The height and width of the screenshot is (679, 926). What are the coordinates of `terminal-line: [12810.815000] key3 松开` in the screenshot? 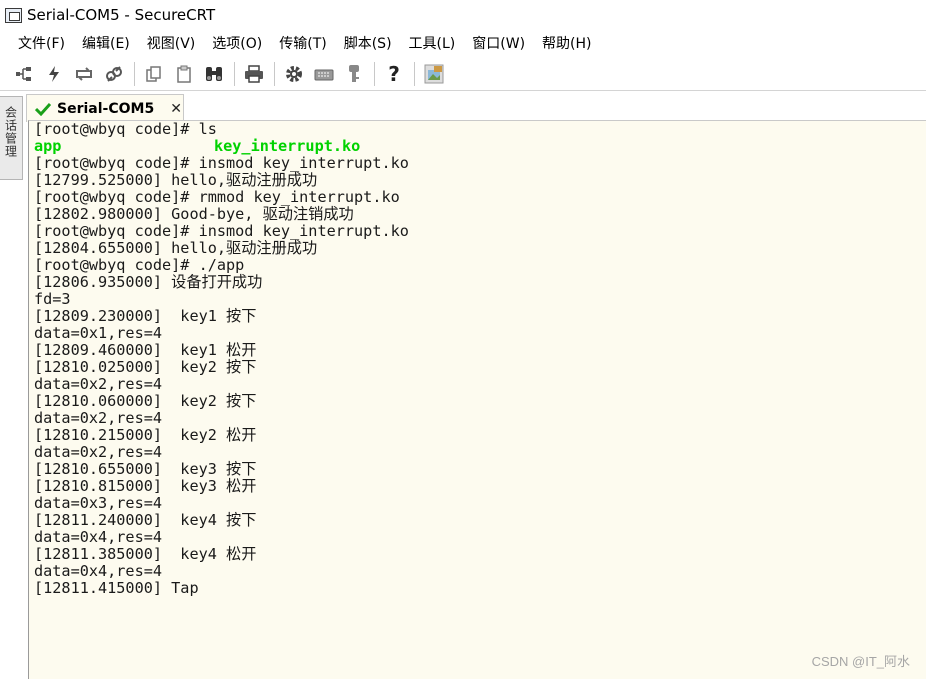 It's located at (145, 486).